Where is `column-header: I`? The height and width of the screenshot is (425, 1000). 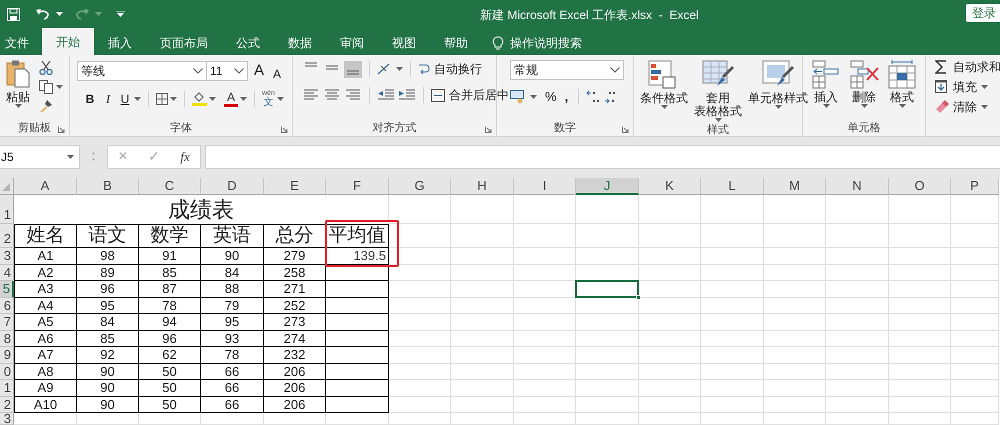
column-header: I is located at coordinates (545, 186).